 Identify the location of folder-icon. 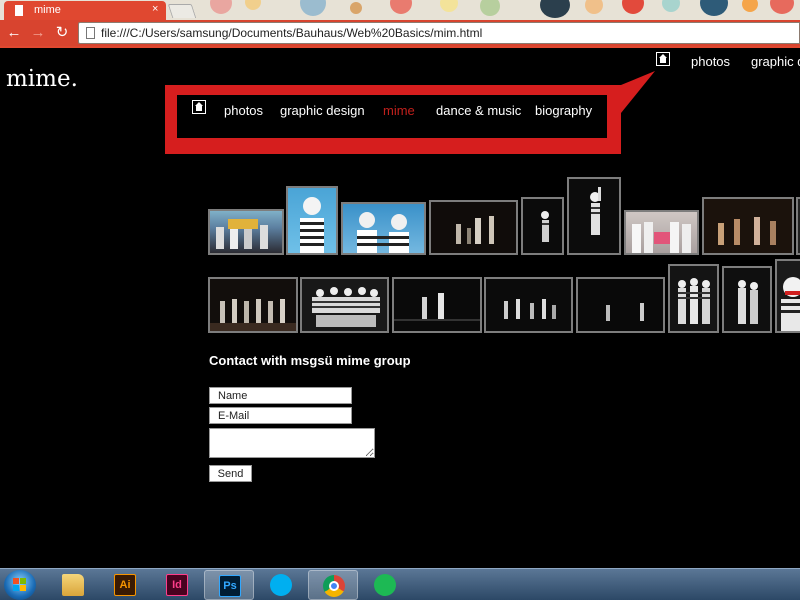
(73, 585).